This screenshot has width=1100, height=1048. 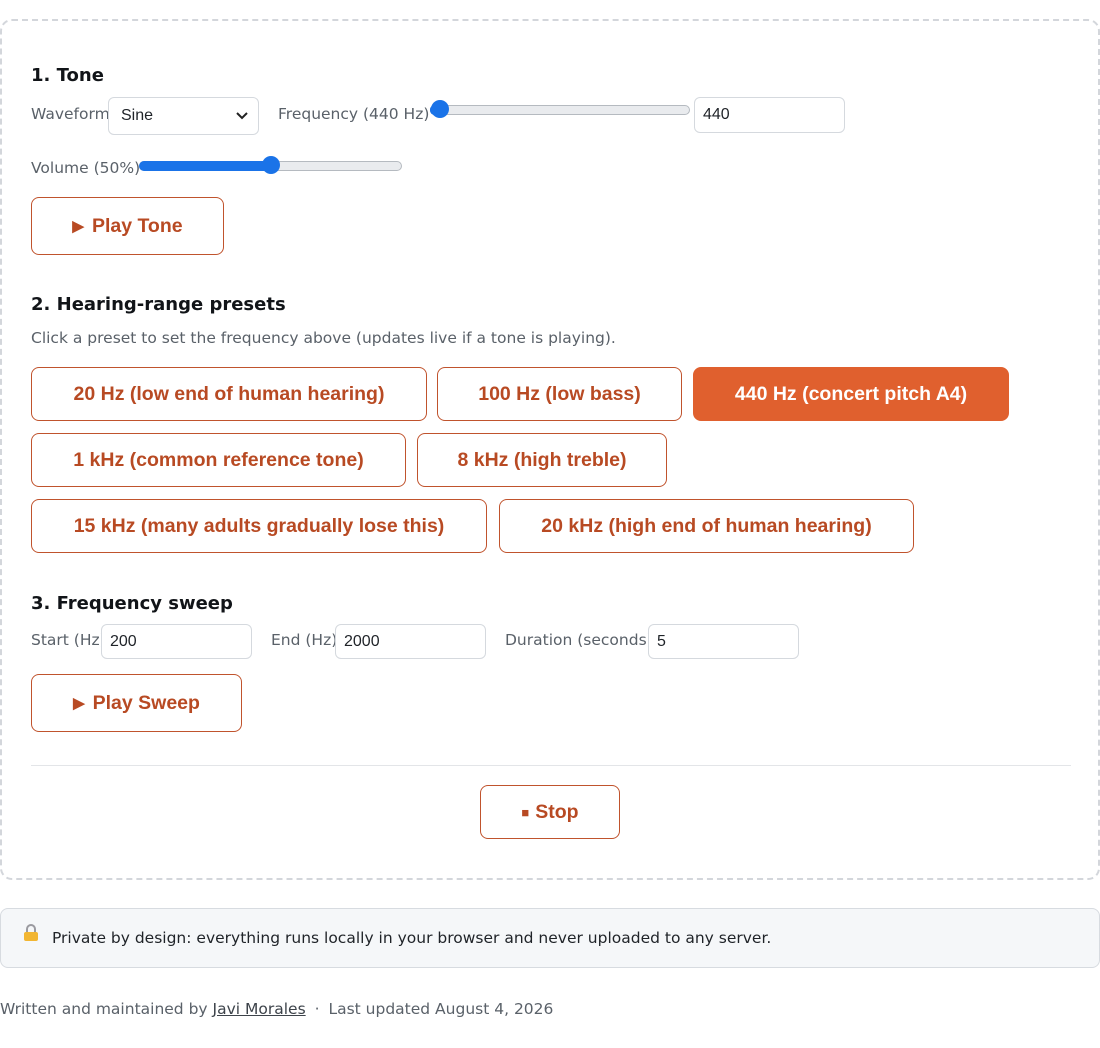 I want to click on sweep-duration-input: 5, so click(x=723, y=641).